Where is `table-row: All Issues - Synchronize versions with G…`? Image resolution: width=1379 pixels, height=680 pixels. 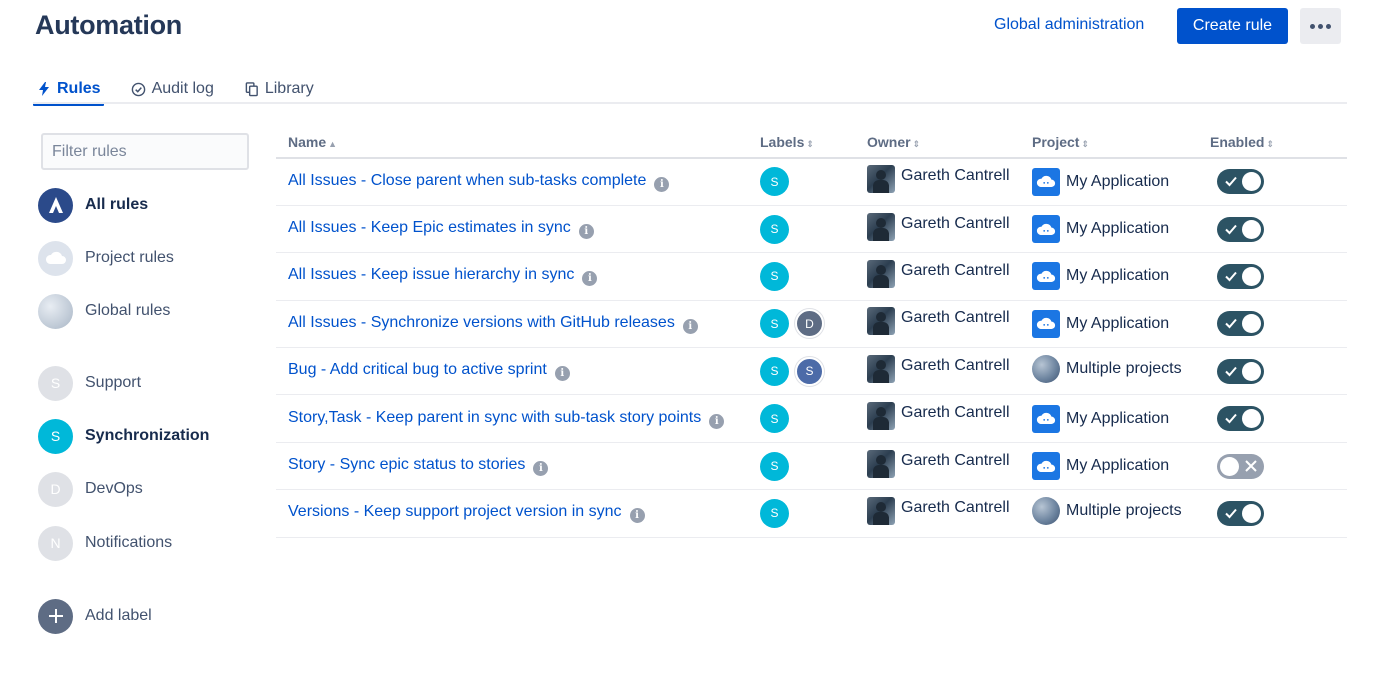
table-row: All Issues - Synchronize versions with G… is located at coordinates (811, 324).